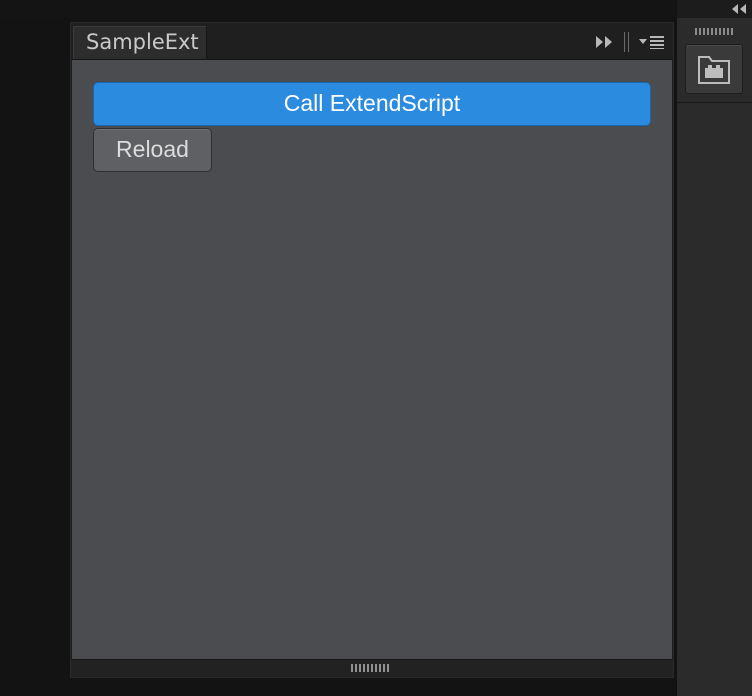  What do you see at coordinates (376, 9) in the screenshot?
I see `application-top-strip` at bounding box center [376, 9].